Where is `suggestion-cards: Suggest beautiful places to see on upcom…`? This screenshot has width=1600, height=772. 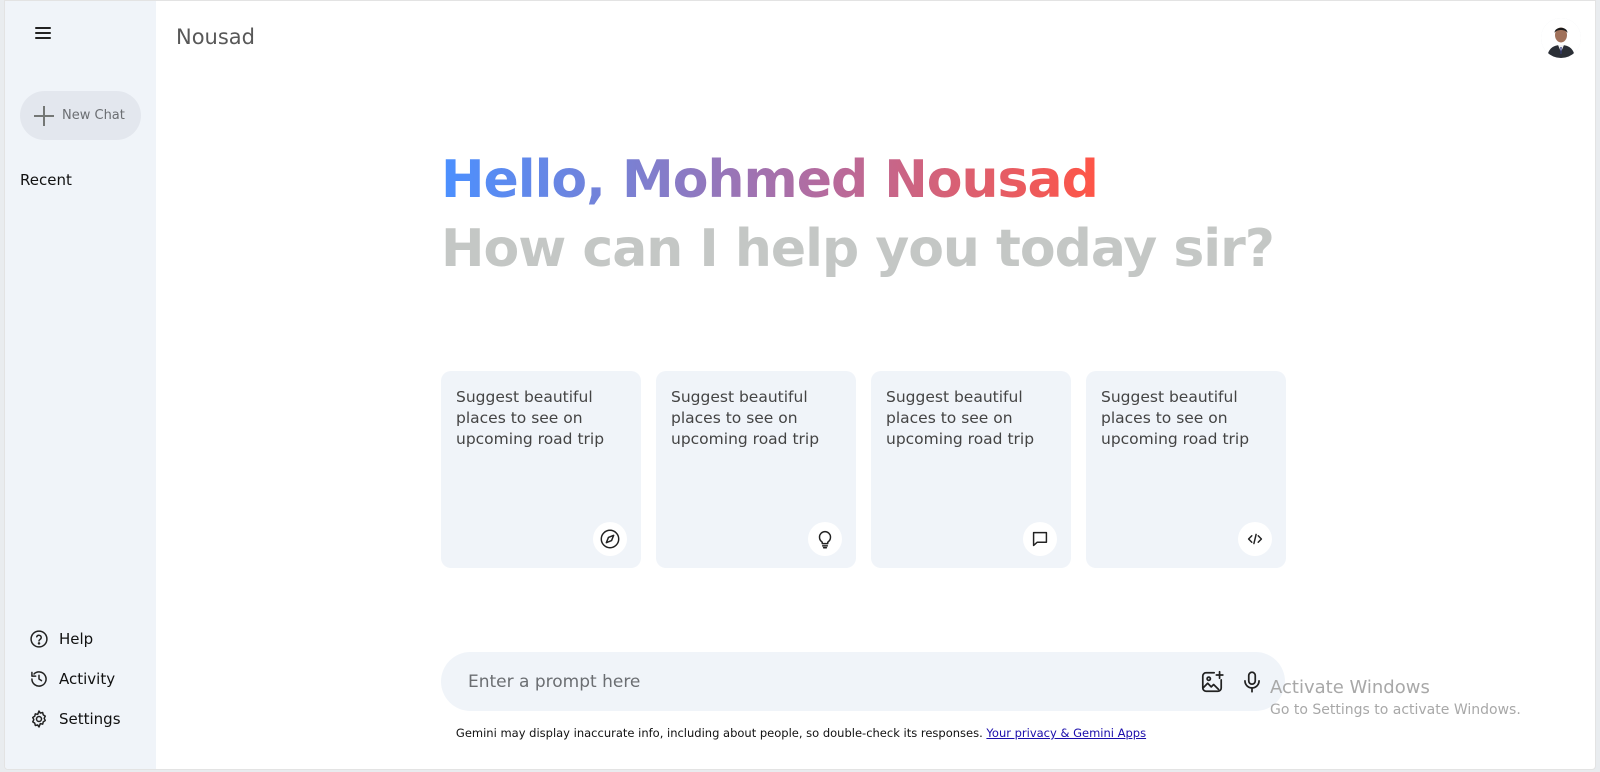
suggestion-cards: Suggest beautiful places to see on upcom… is located at coordinates (863, 469).